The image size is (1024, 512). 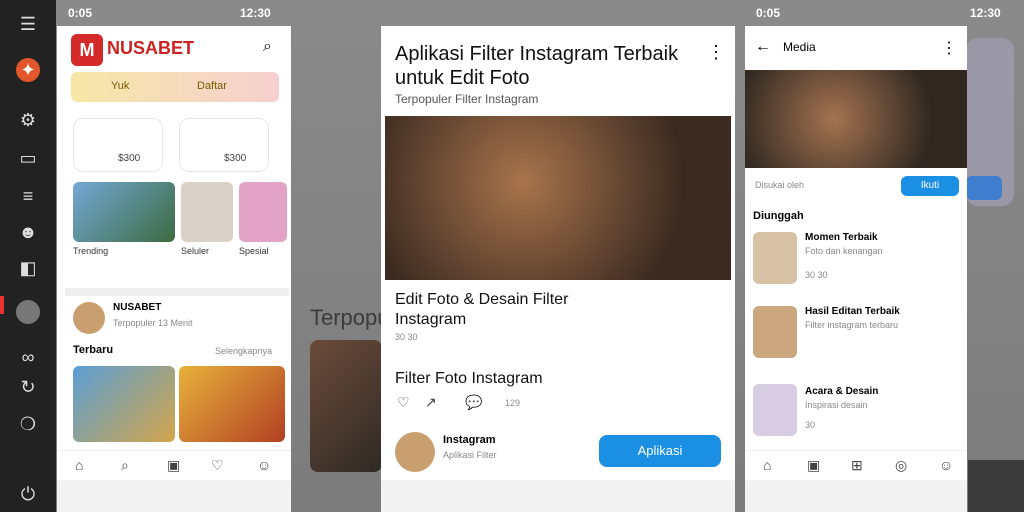 What do you see at coordinates (852, 325) in the screenshot?
I see `item-sub: Filter instagram terbaru` at bounding box center [852, 325].